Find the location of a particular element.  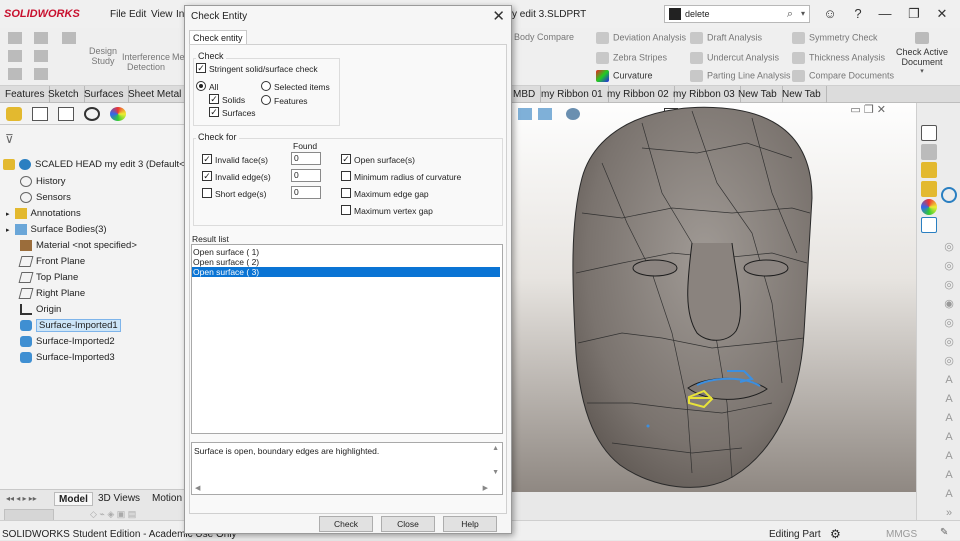

scroll-right-icon: ▶ is located at coordinates (485, 488).